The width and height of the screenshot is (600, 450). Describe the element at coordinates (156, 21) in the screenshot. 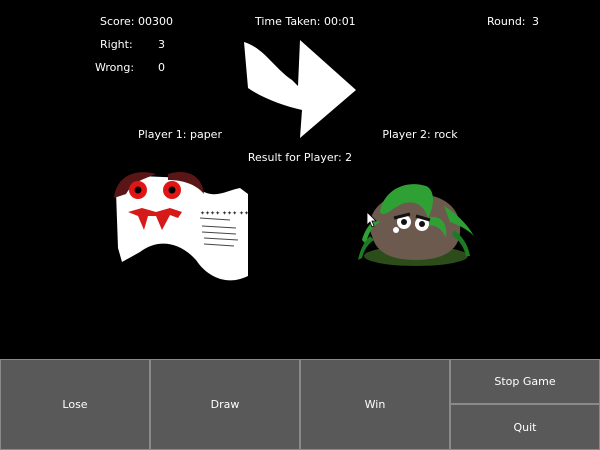

I see `score-value: 00300` at that location.